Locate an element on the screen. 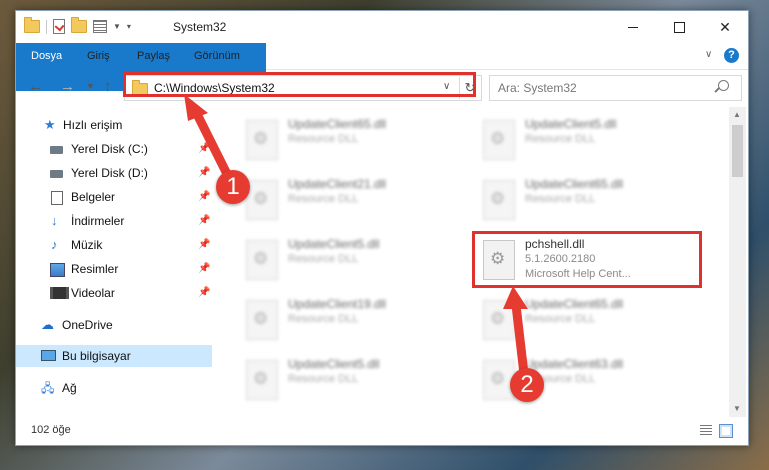  file-name: UpdateClient19.dll is located at coordinates (337, 304).